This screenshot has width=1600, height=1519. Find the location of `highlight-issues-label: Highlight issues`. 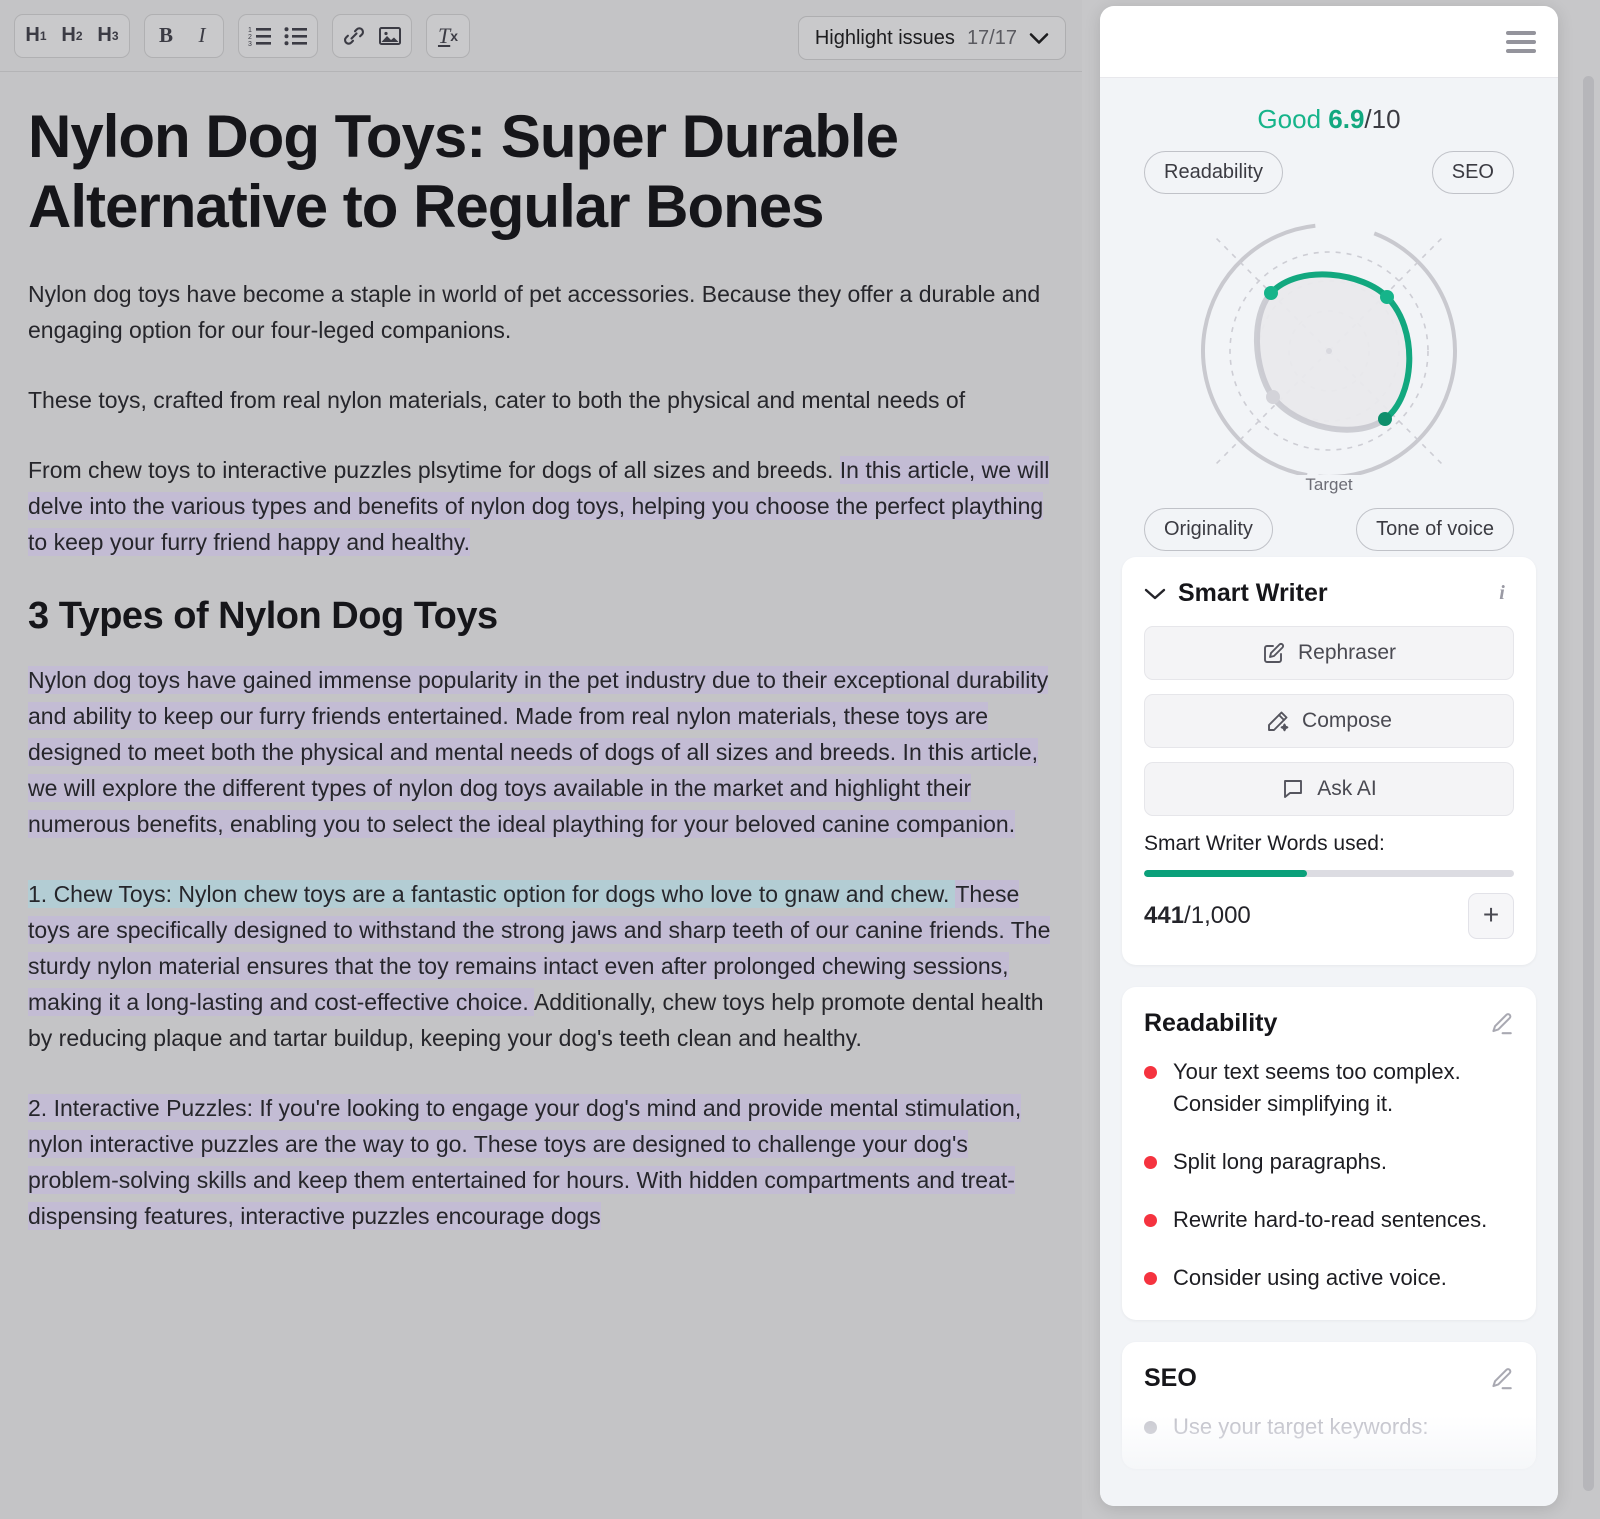

highlight-issues-label: Highlight issues is located at coordinates (884, 37).